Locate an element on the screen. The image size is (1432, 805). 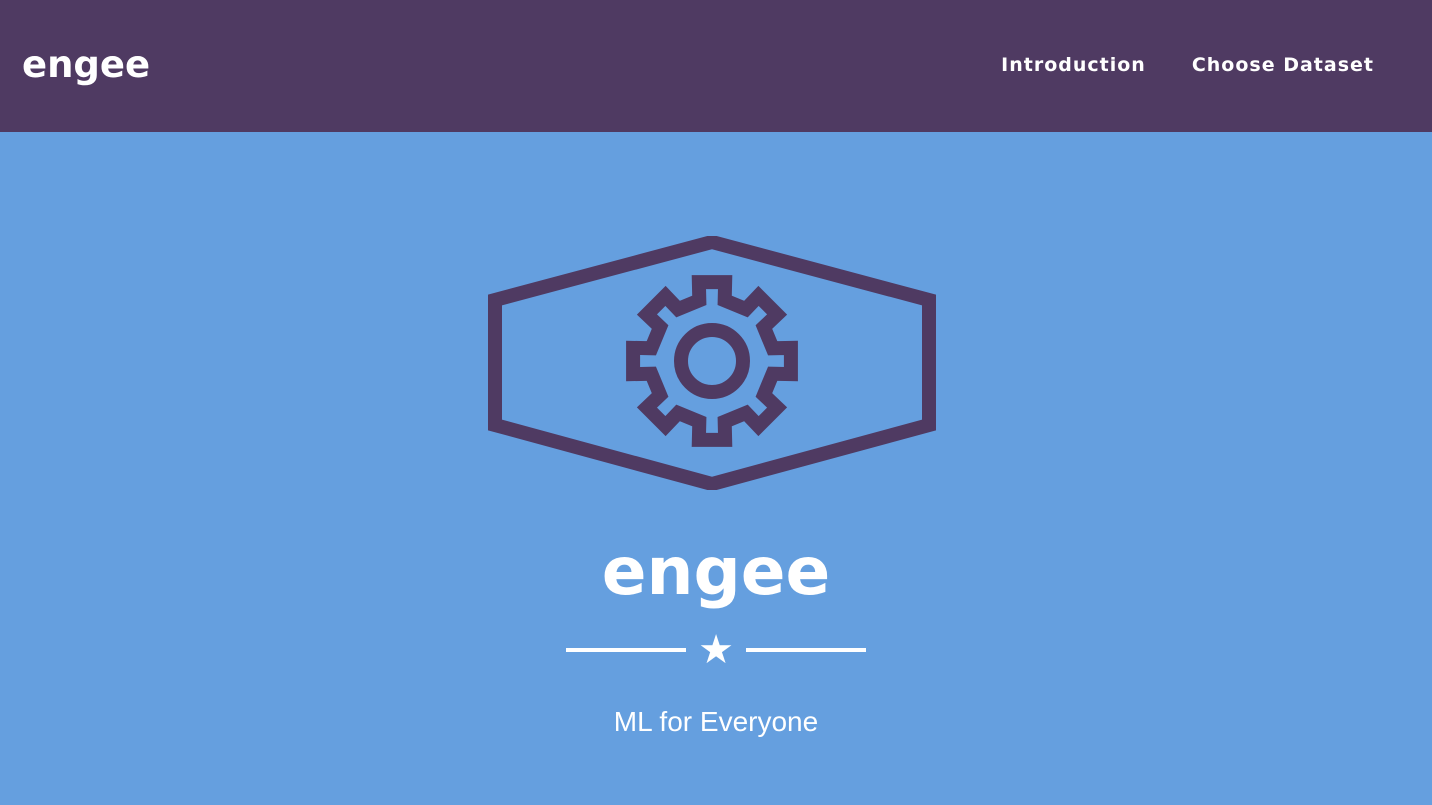
brand-link: engee is located at coordinates (86, 65).